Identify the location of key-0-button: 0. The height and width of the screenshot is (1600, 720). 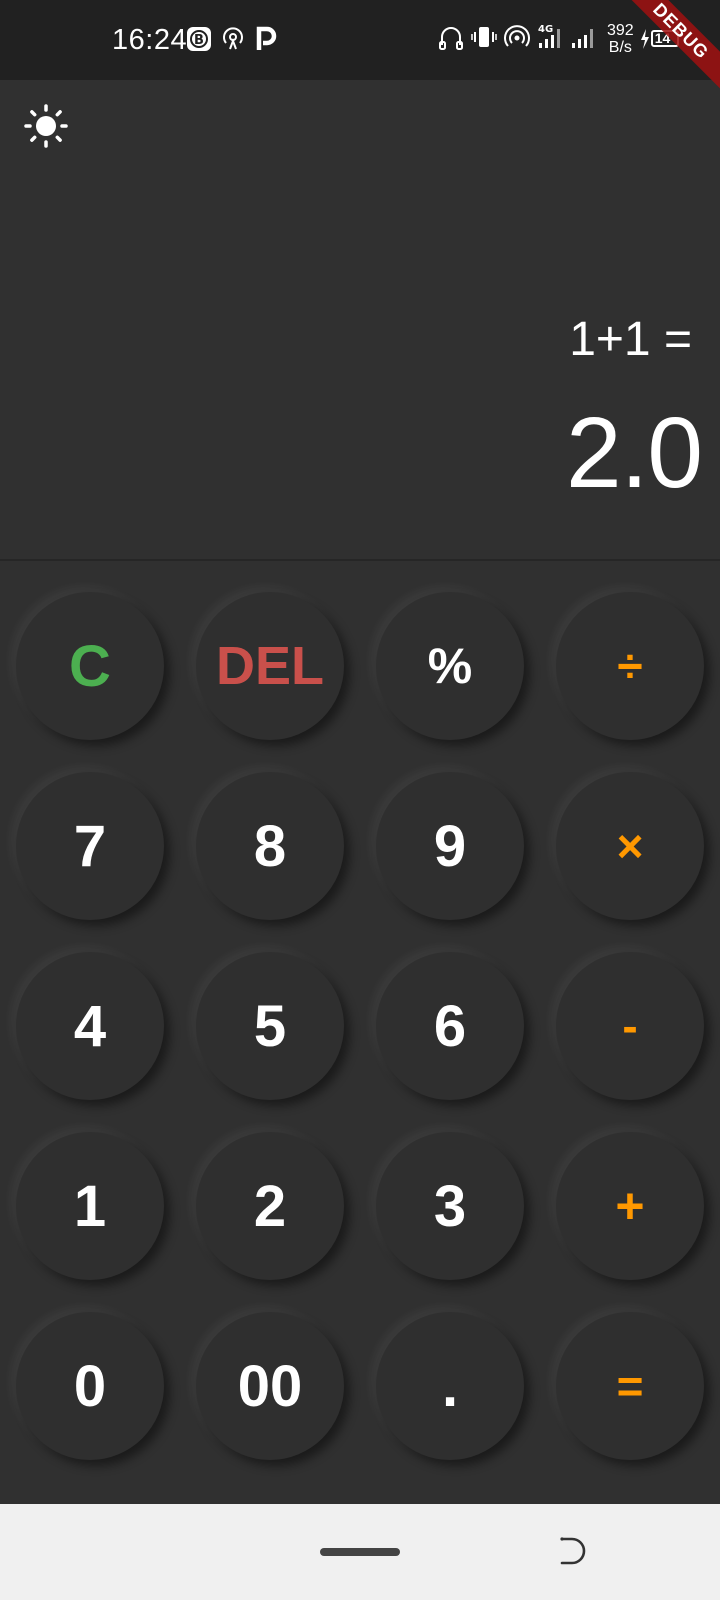
(90, 1386).